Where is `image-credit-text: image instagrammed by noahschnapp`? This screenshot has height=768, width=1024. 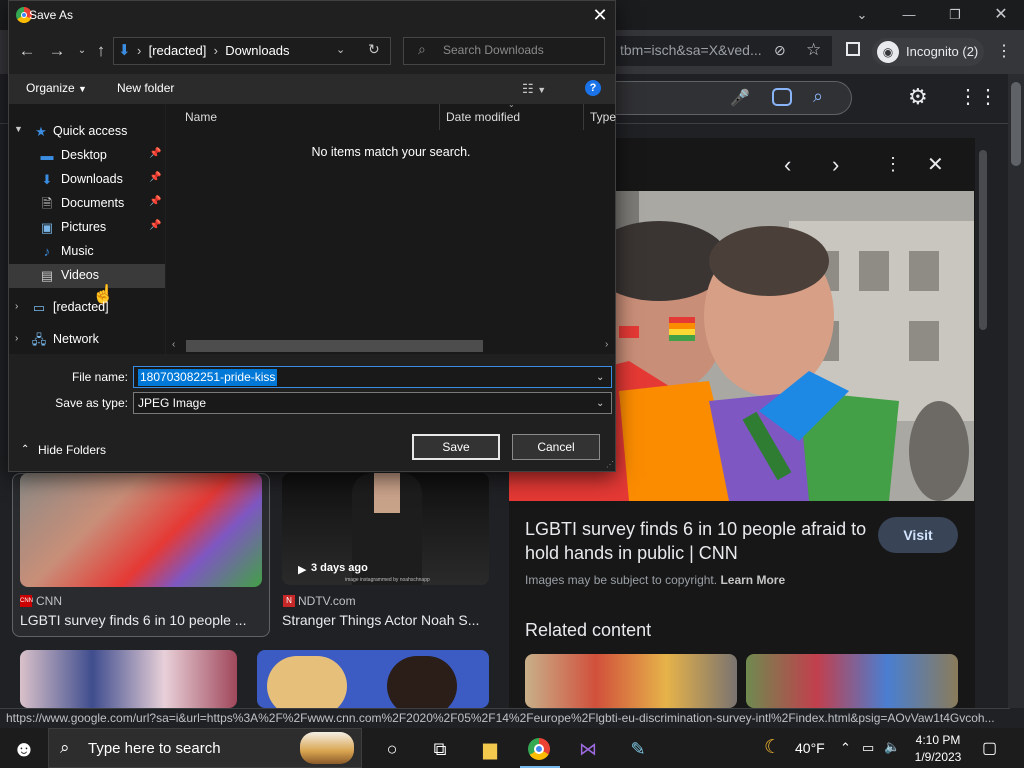 image-credit-text: image instagrammed by noahschnapp is located at coordinates (387, 580).